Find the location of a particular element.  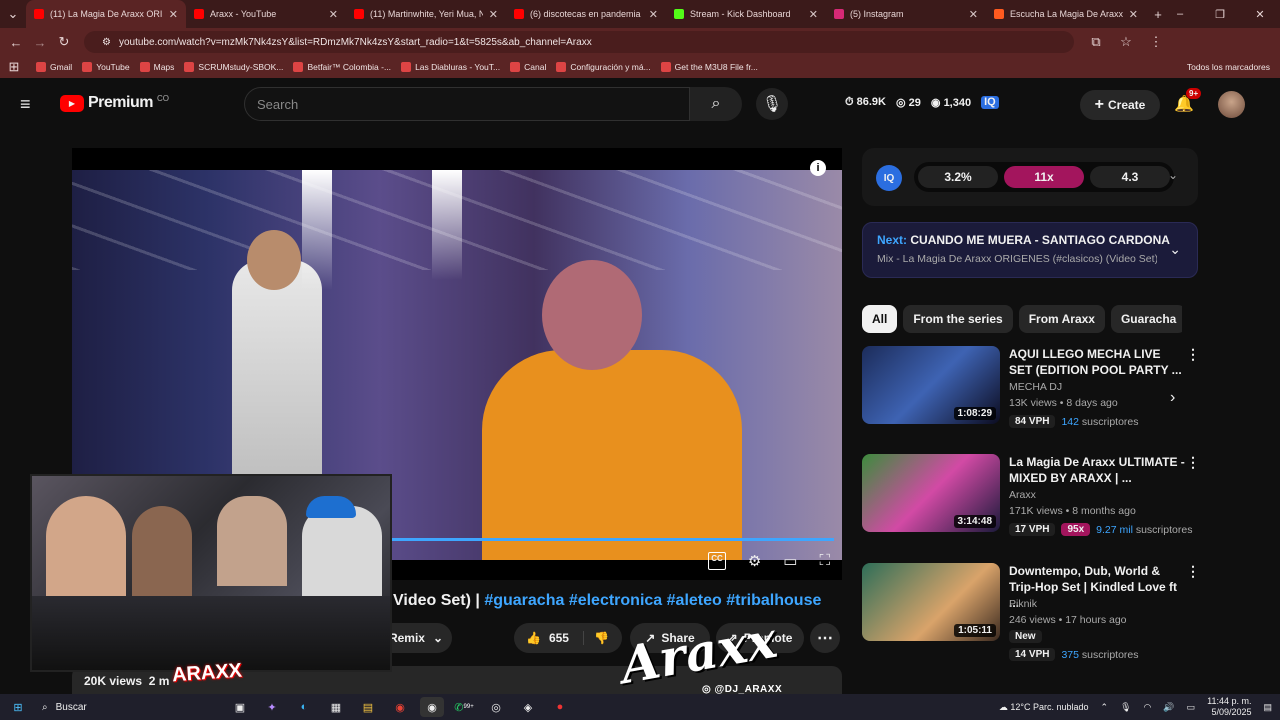

bookmark-item: Canal is located at coordinates (528, 67).